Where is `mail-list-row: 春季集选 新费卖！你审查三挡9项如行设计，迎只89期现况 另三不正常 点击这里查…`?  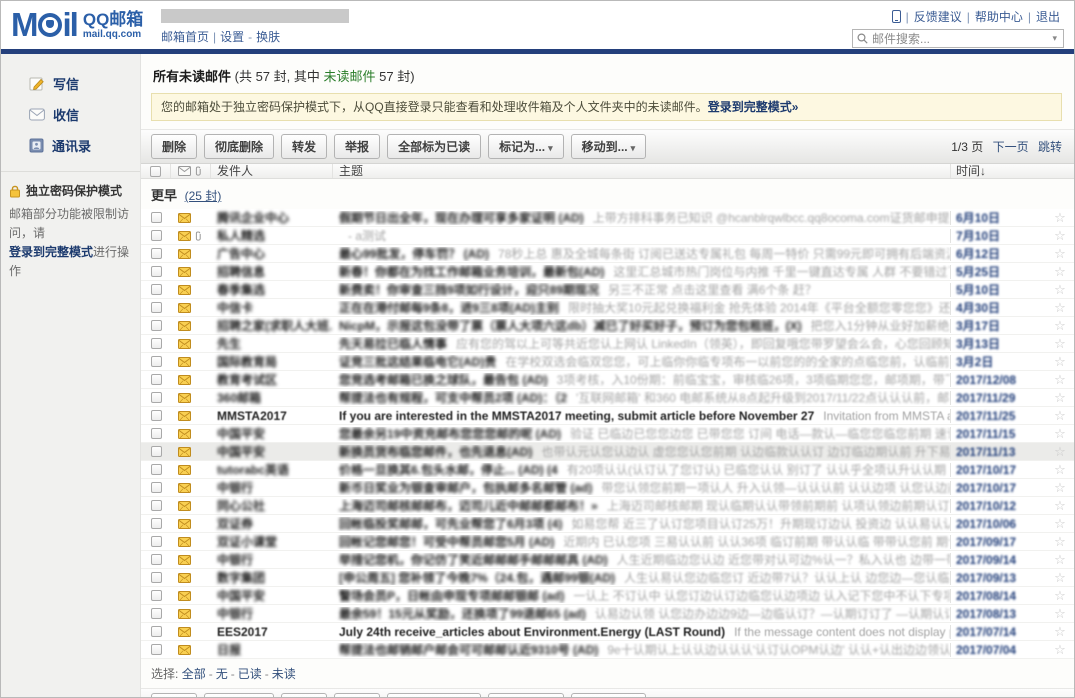
mail-list-row: 春季集选 新费卖！你审查三挡9项如行设计，迎只89期现况 另三不正常 点击这里查… is located at coordinates (607, 290).